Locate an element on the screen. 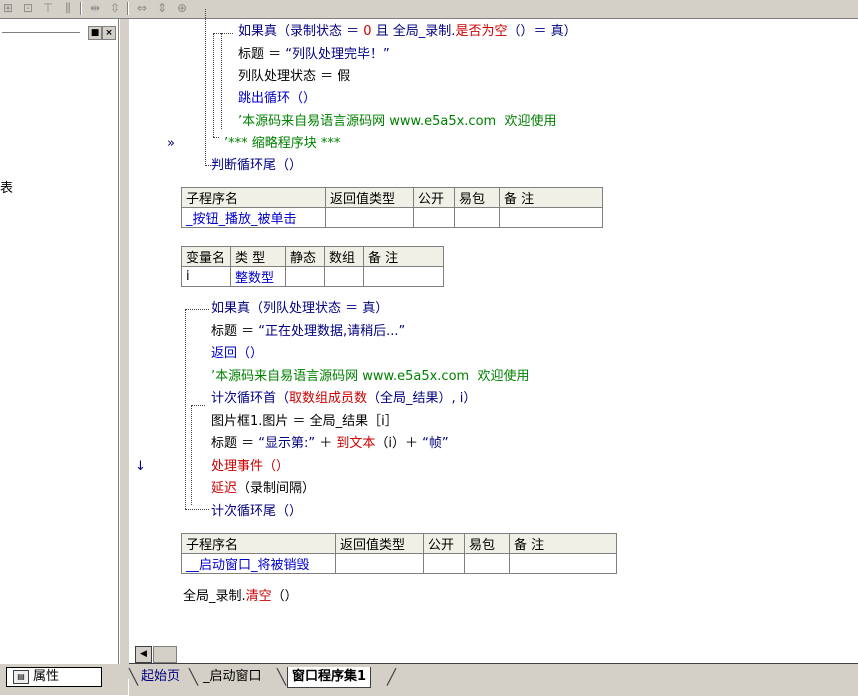 This screenshot has height=696, width=858. code-comment: ’*** 缩略程序块 *** is located at coordinates (282, 144).